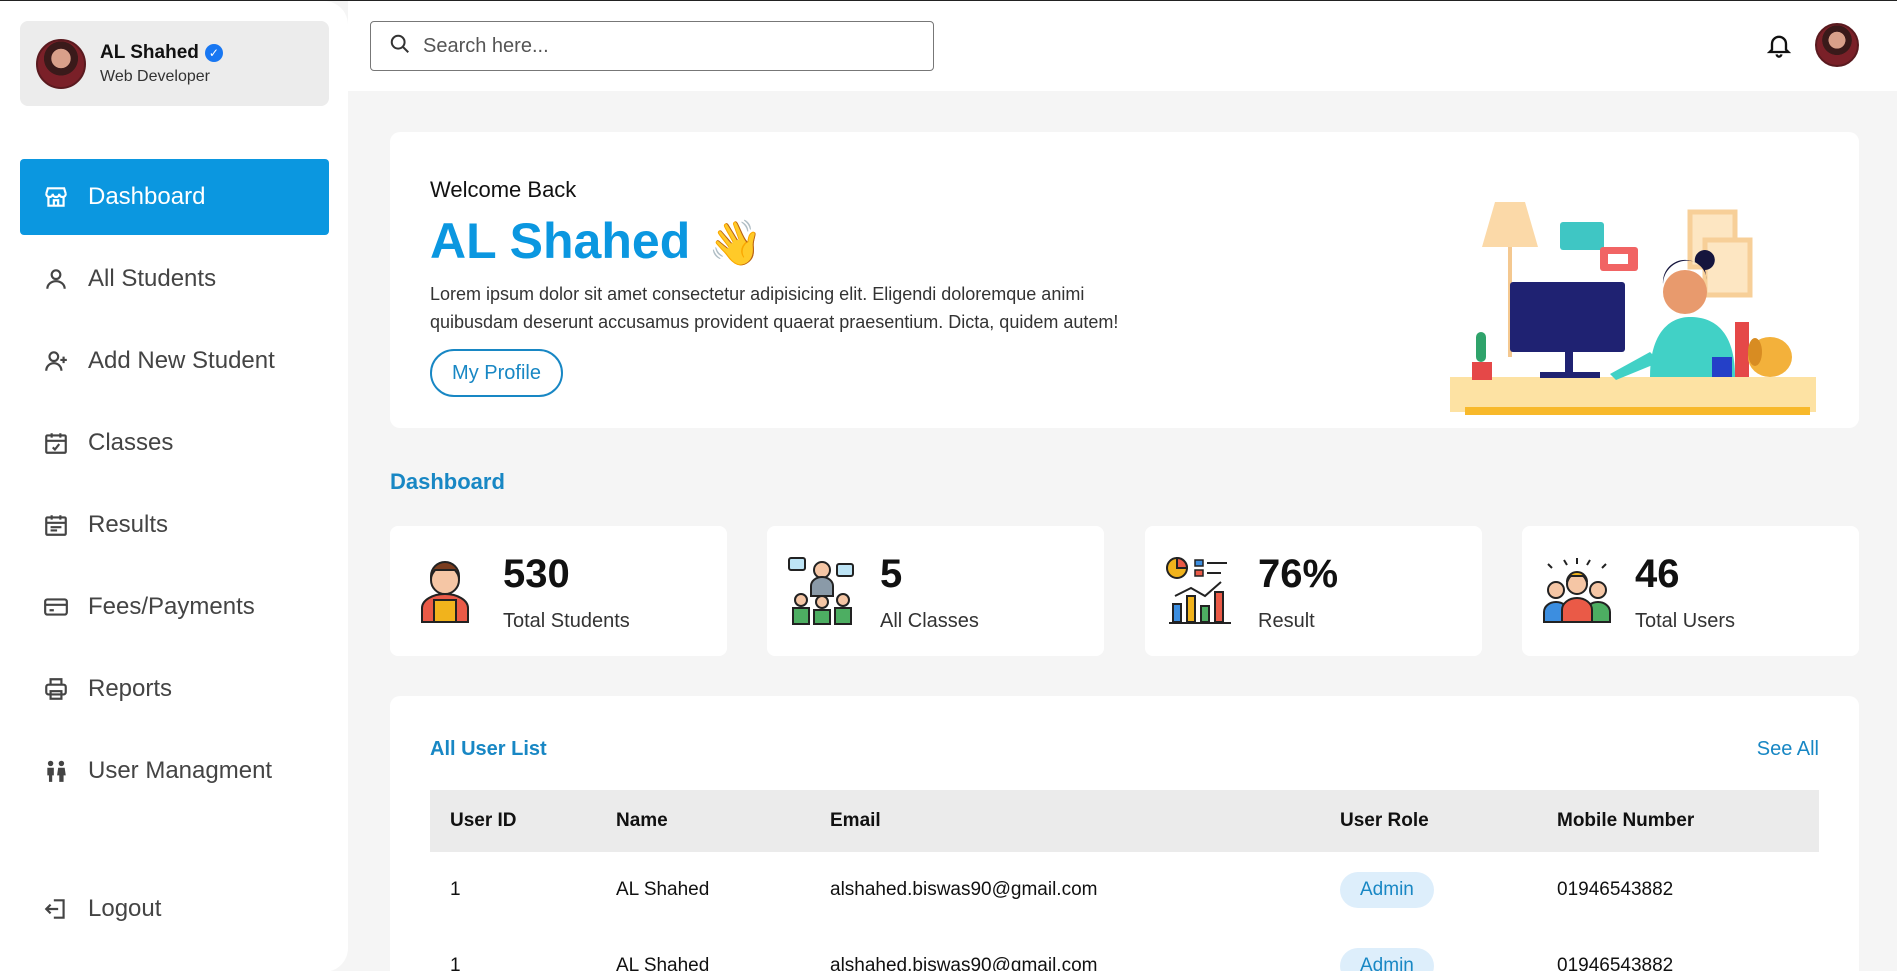 This screenshot has width=1897, height=971. I want to click on users-icon, so click(56, 771).